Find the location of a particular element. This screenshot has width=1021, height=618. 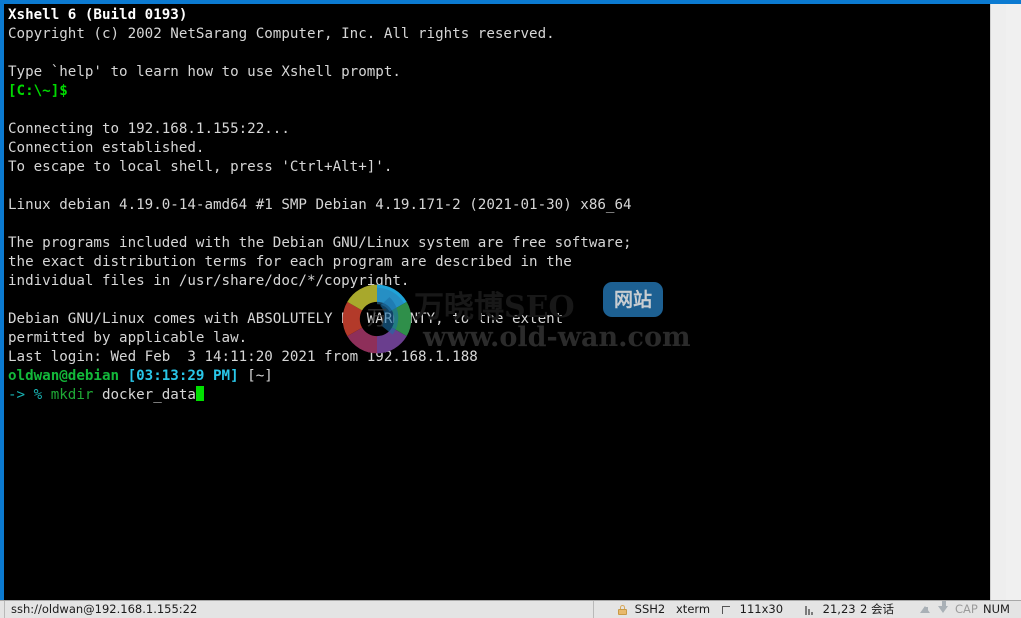

status-caps-lock-cell: CAP is located at coordinates (966, 609).